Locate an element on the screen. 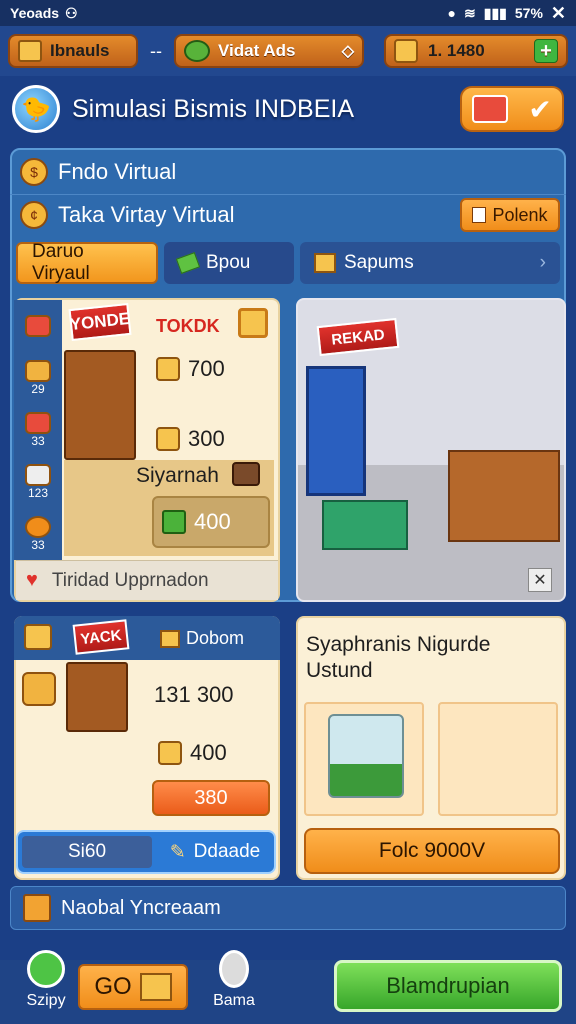 The height and width of the screenshot is (1024, 576). sell-label: Si60 is located at coordinates (87, 851).